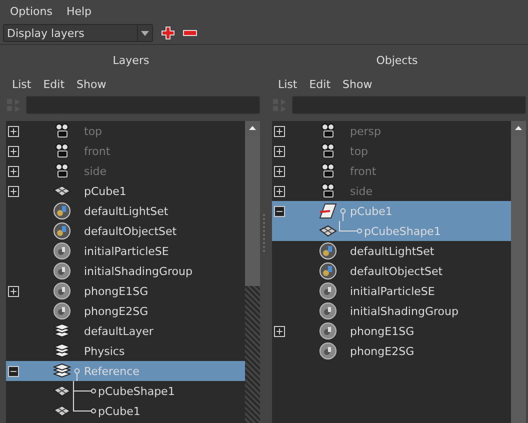 This screenshot has height=423, width=528. I want to click on tree-row: pCubeShape1, so click(125, 391).